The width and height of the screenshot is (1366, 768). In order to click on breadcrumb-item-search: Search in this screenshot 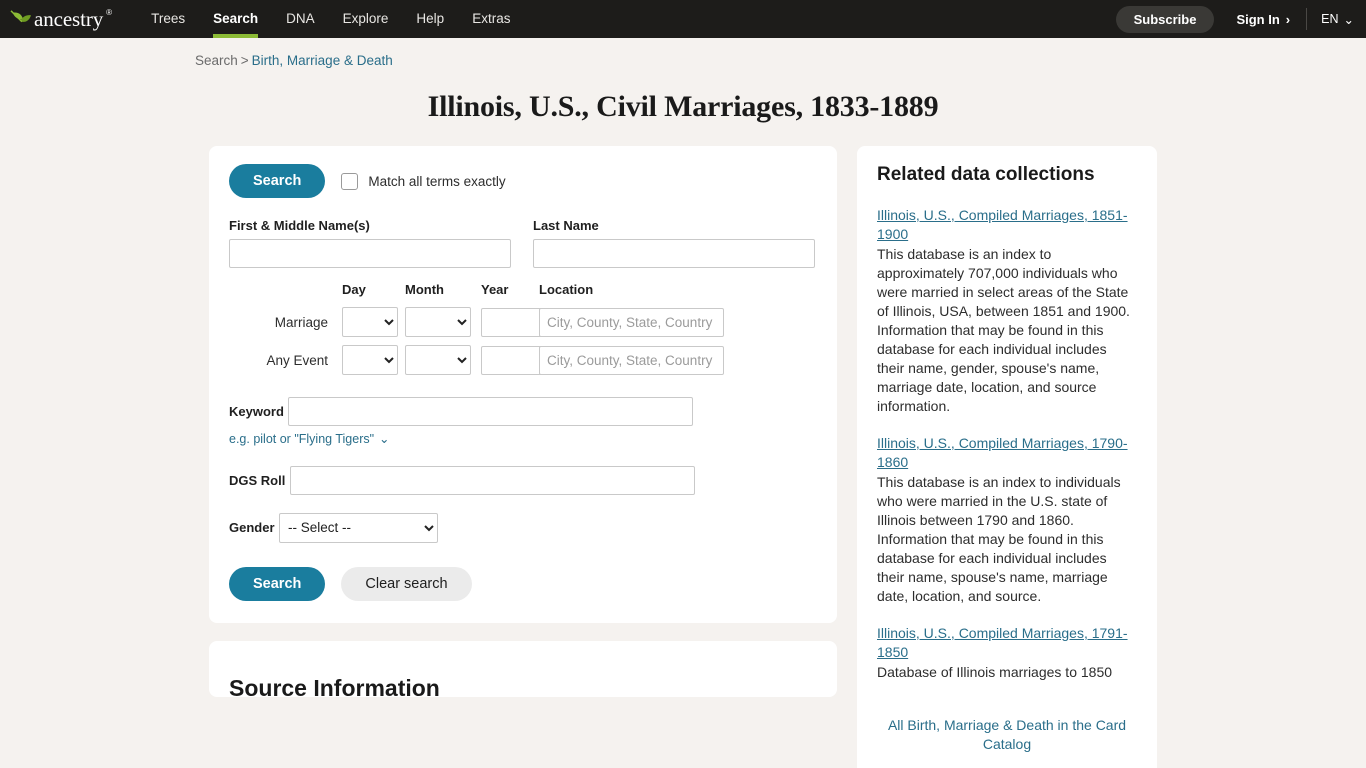, I will do `click(216, 60)`.